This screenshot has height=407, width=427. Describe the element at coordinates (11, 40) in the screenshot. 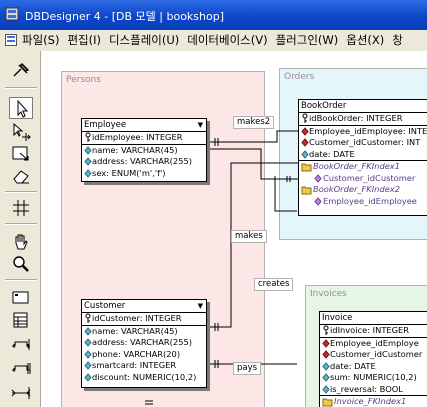

I see `document-icon` at that location.